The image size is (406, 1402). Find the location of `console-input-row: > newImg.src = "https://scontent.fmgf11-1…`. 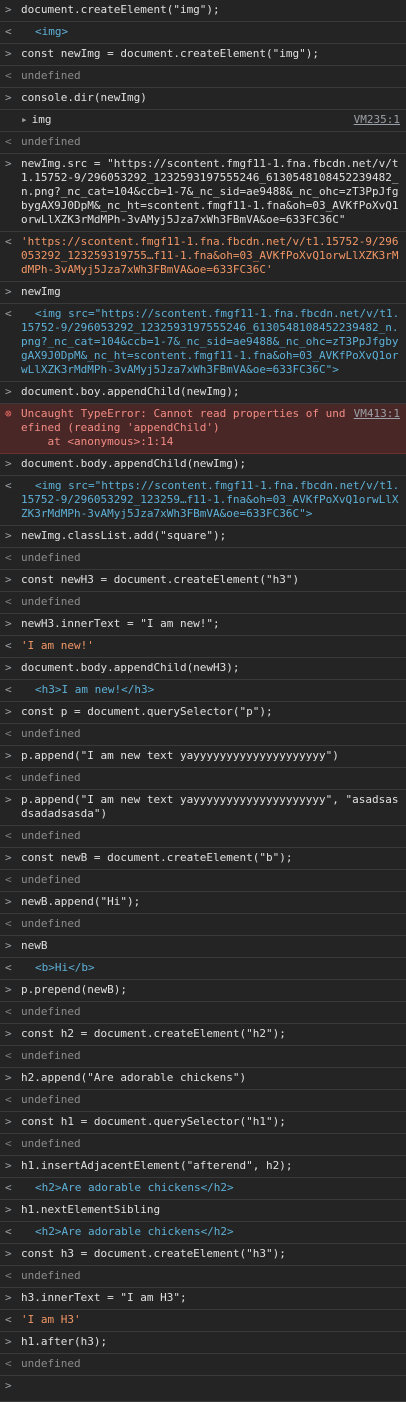

console-input-row: > newImg.src = "https://scontent.fmgf11-1… is located at coordinates (203, 193).